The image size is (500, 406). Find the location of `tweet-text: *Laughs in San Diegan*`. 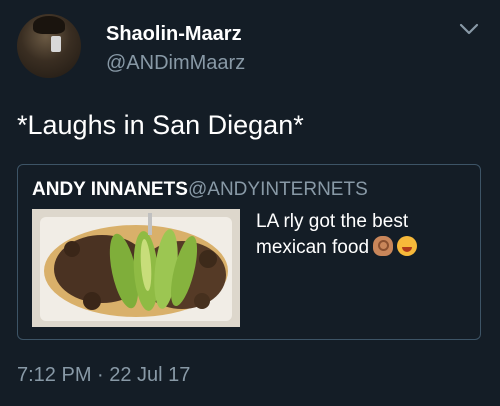

tweet-text: *Laughs in San Diegan* is located at coordinates (160, 125).